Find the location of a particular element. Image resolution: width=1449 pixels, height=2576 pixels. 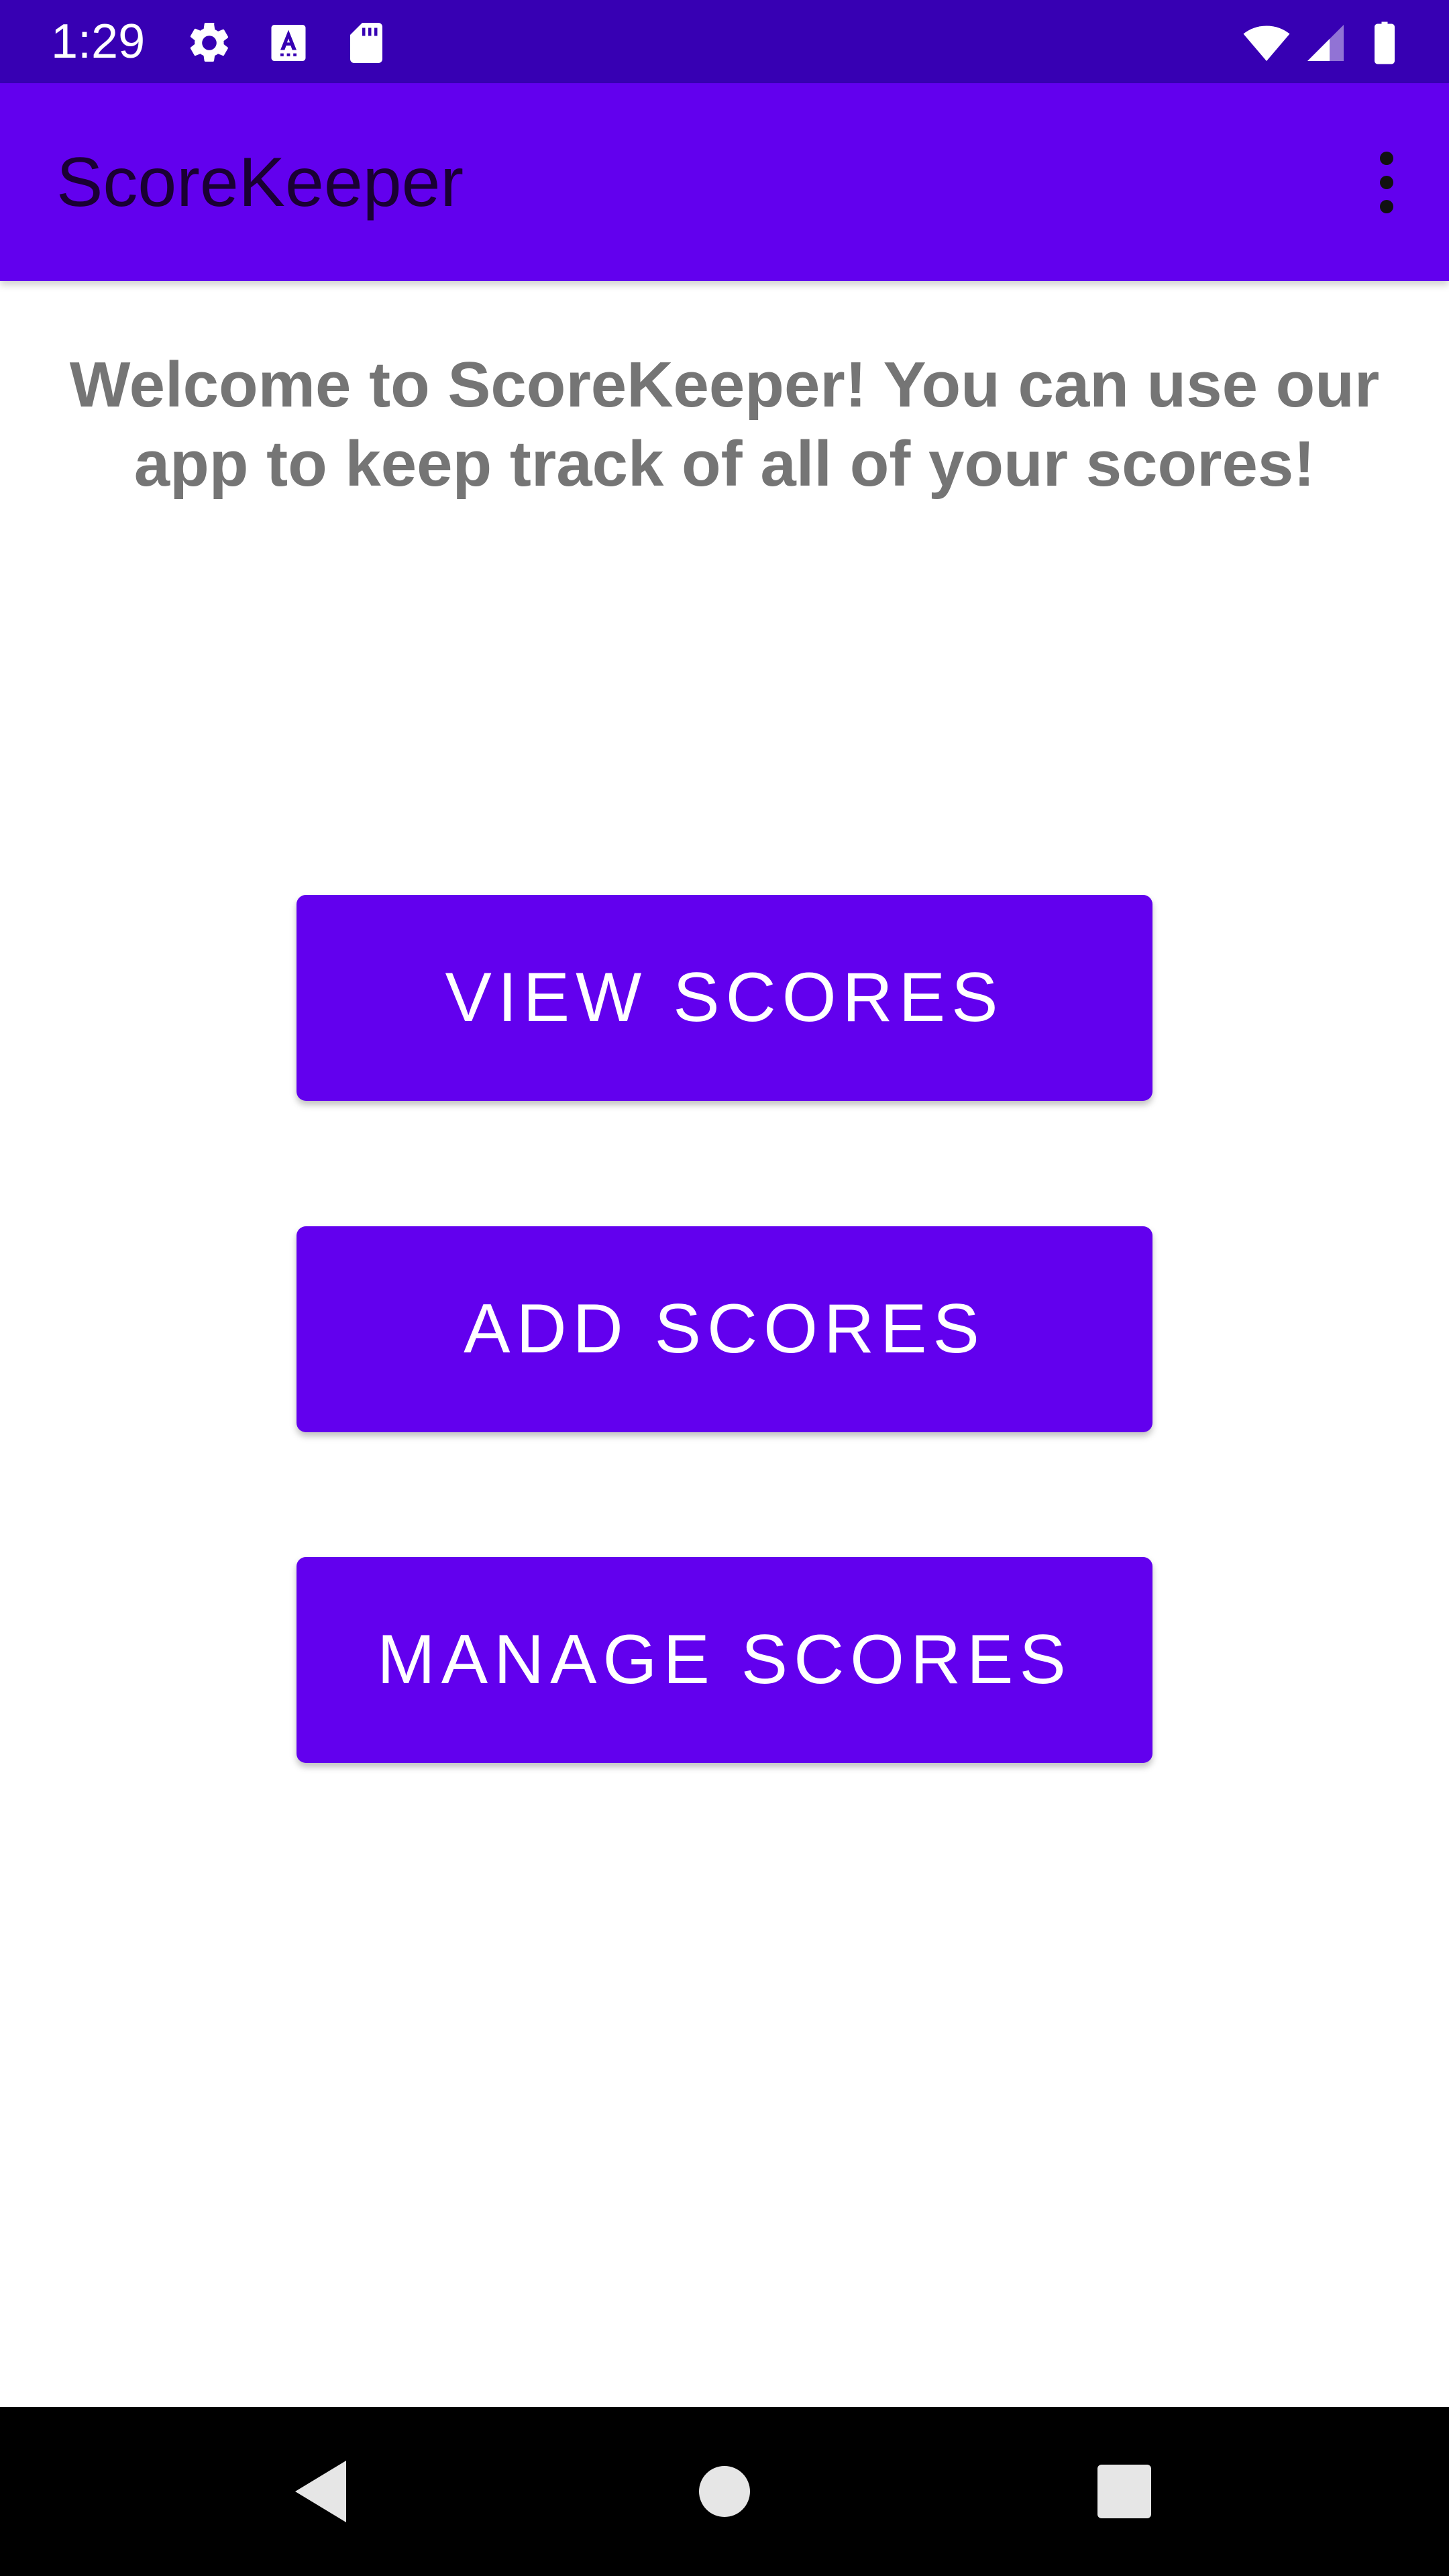

settings-gear-icon is located at coordinates (209, 42).